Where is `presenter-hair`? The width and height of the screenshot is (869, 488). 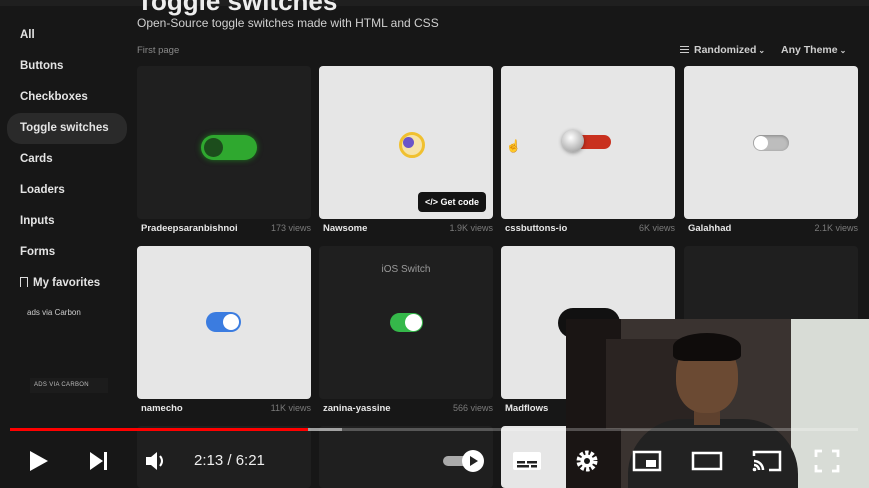 presenter-hair is located at coordinates (707, 347).